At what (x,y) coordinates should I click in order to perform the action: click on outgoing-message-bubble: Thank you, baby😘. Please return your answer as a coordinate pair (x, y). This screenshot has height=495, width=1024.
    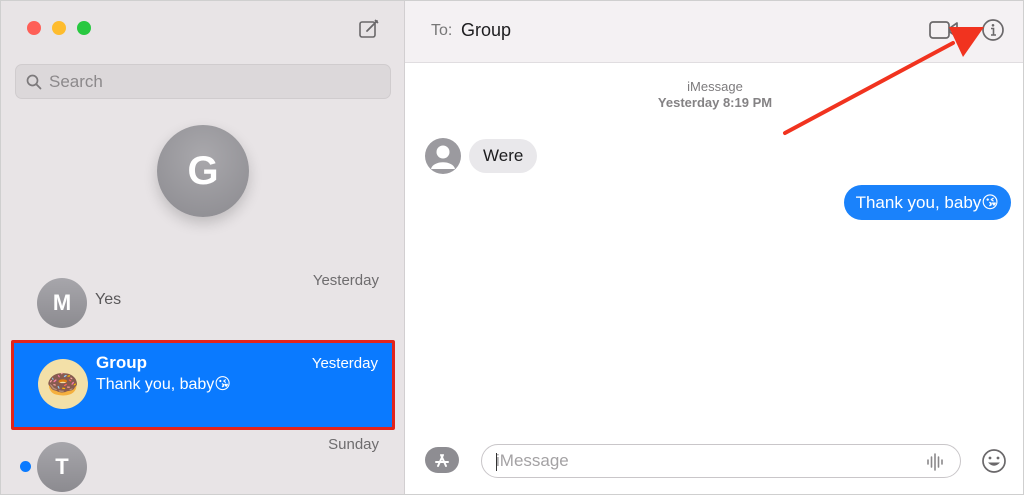
    Looking at the image, I should click on (927, 202).